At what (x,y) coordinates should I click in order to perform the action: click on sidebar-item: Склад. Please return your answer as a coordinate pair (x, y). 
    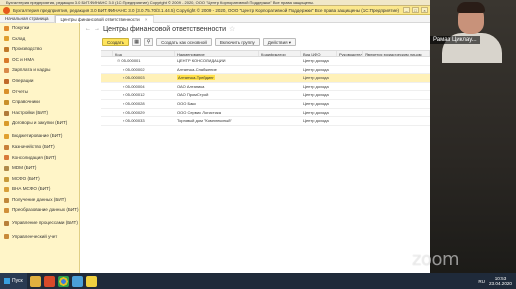
    Looking at the image, I should click on (39, 39).